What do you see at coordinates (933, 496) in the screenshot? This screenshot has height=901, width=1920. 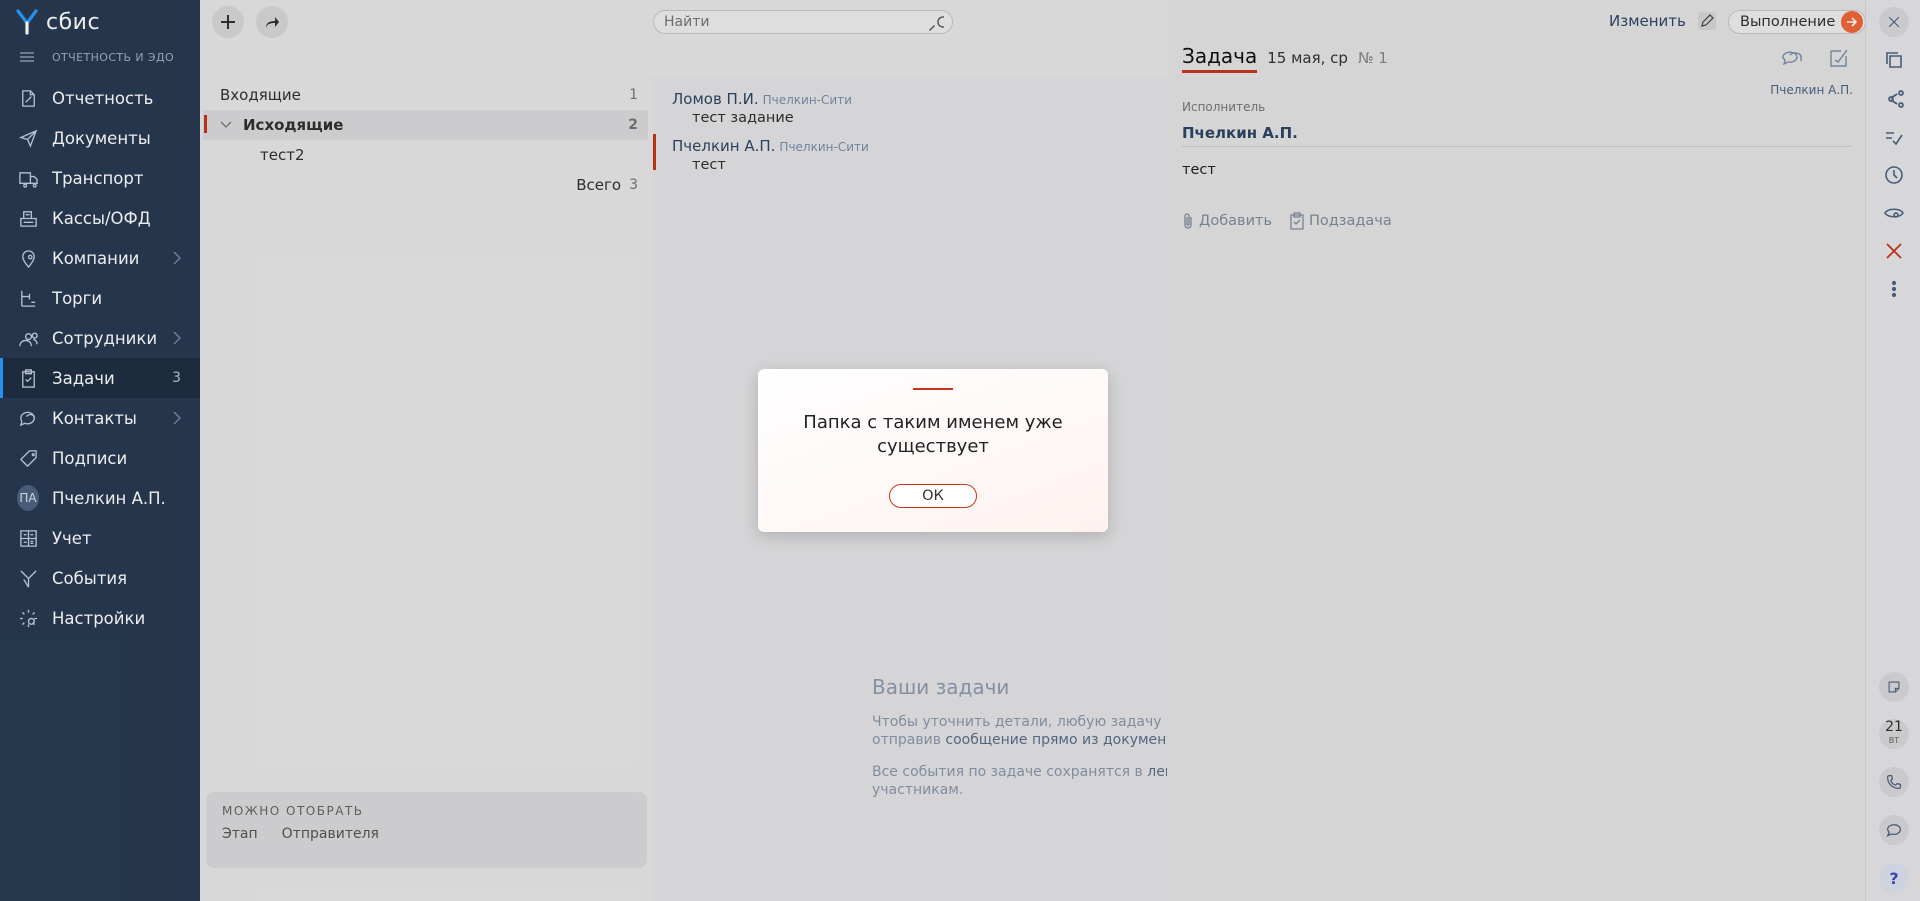 I see `ok-button: ОК` at bounding box center [933, 496].